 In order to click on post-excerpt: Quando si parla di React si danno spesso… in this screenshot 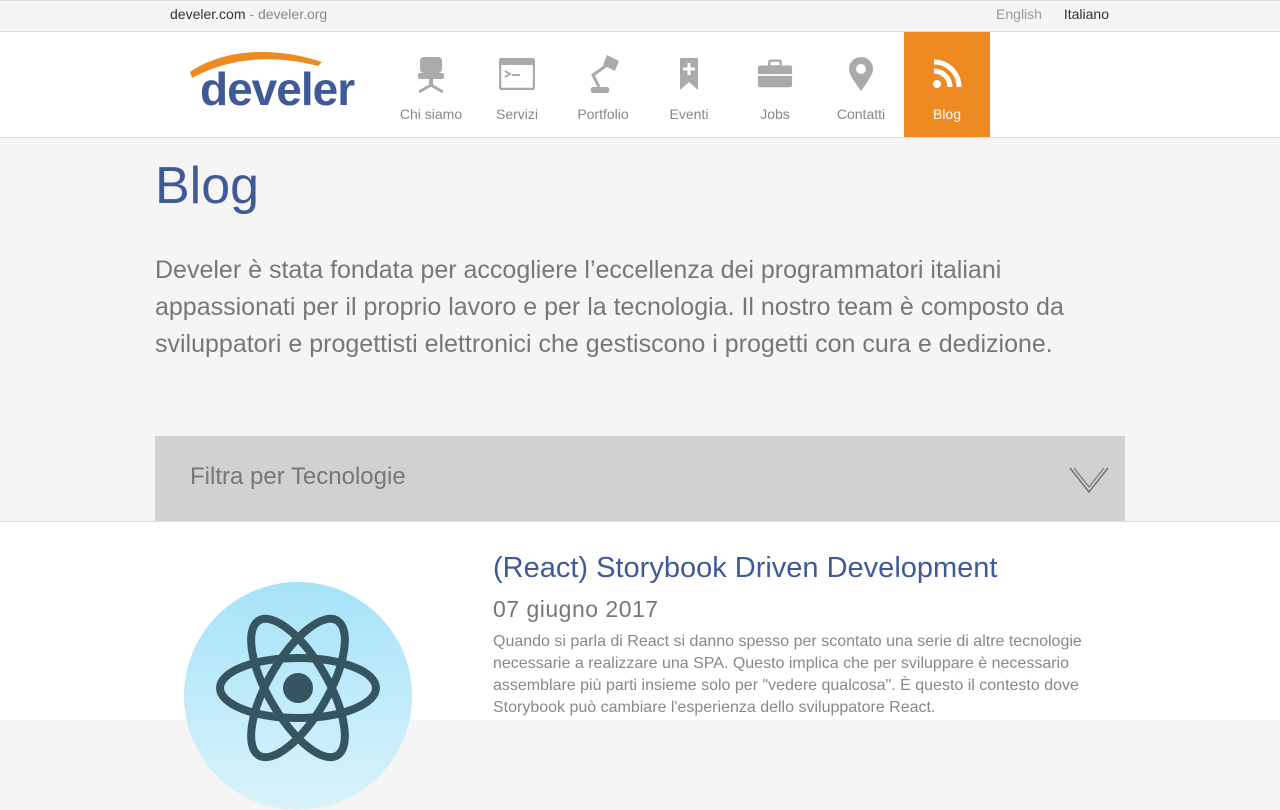, I will do `click(787, 674)`.